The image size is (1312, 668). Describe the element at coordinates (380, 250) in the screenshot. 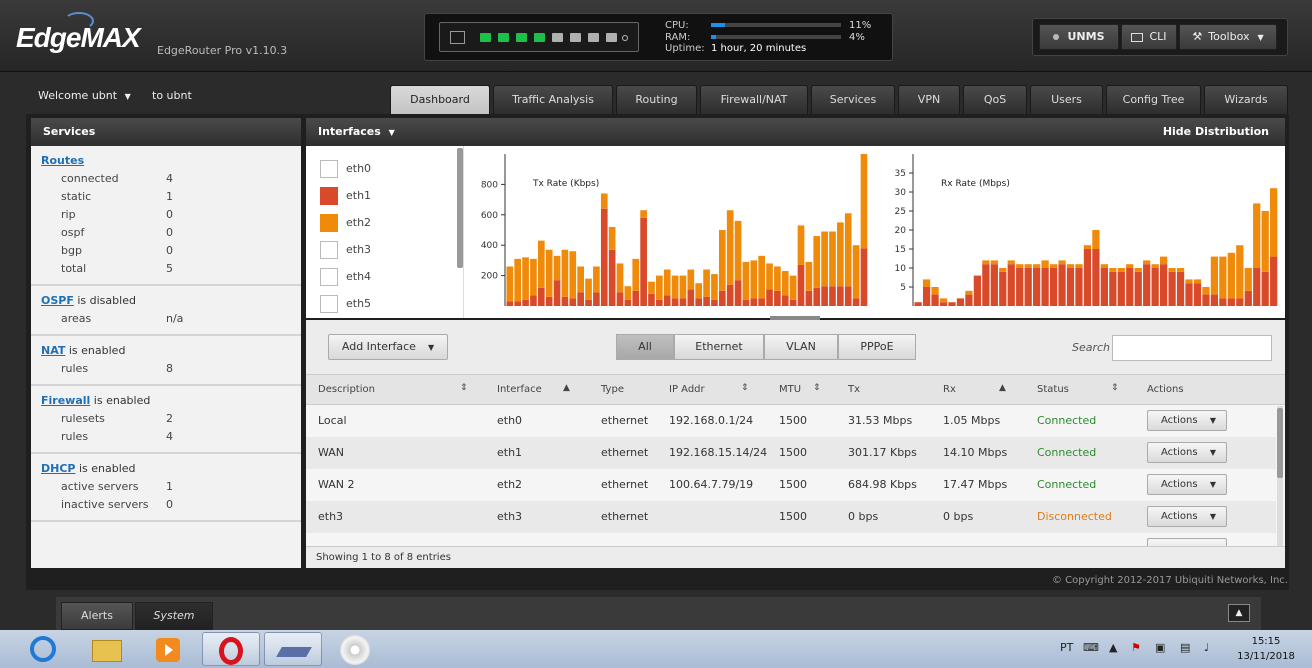

I see `legend-item-eth3: eth3` at that location.